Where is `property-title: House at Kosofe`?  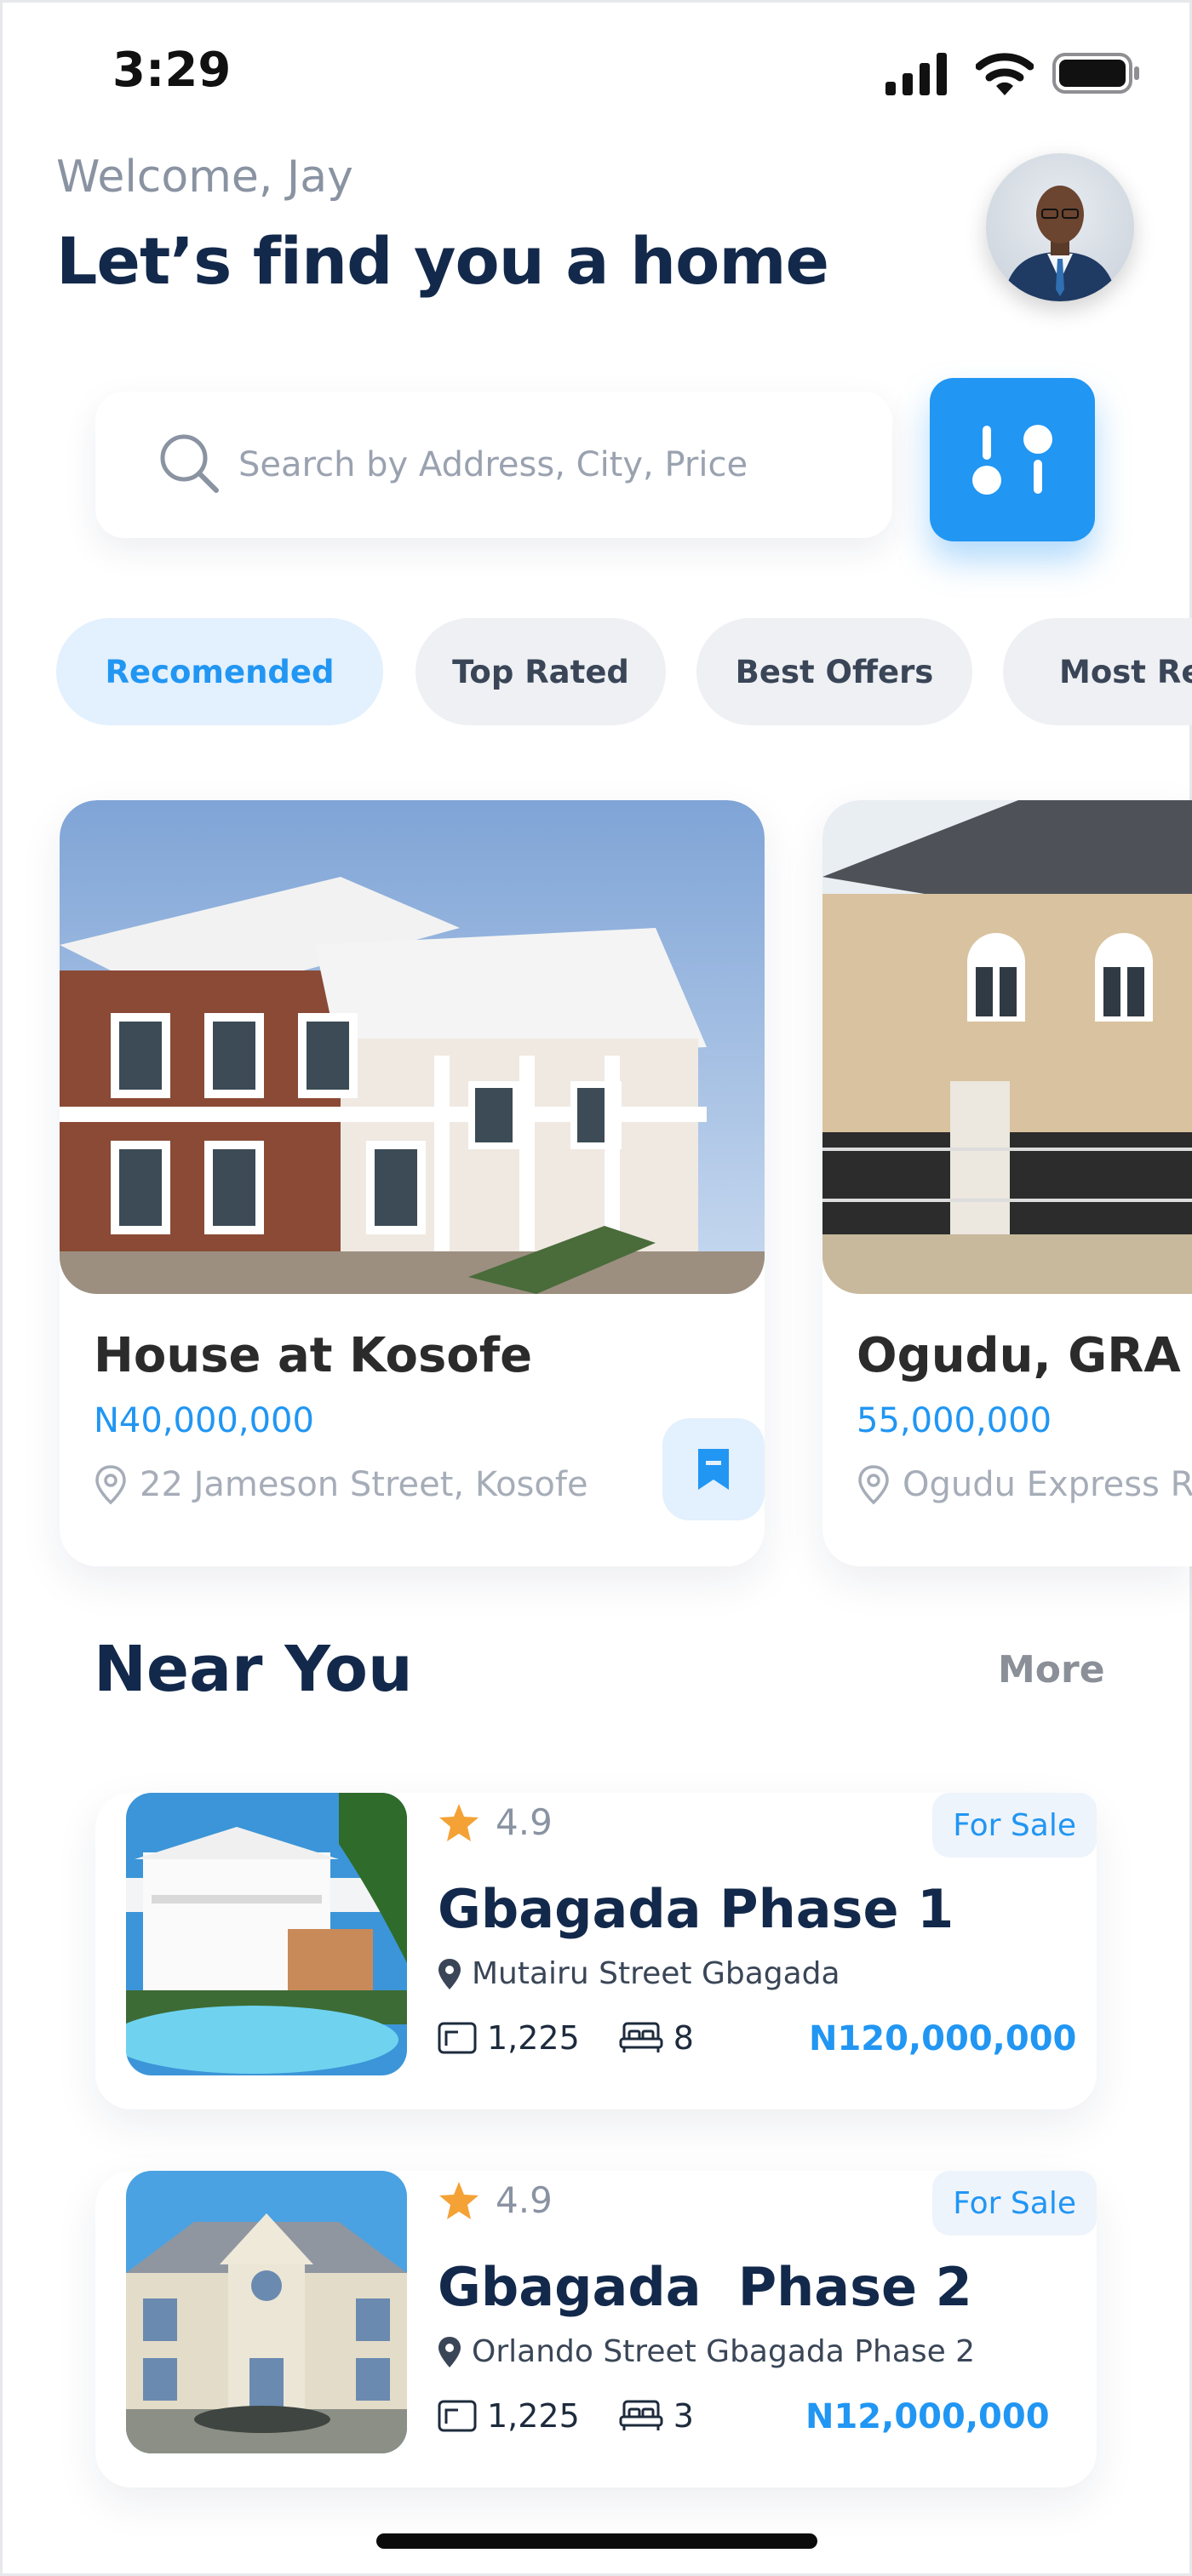 property-title: House at Kosofe is located at coordinates (313, 1356).